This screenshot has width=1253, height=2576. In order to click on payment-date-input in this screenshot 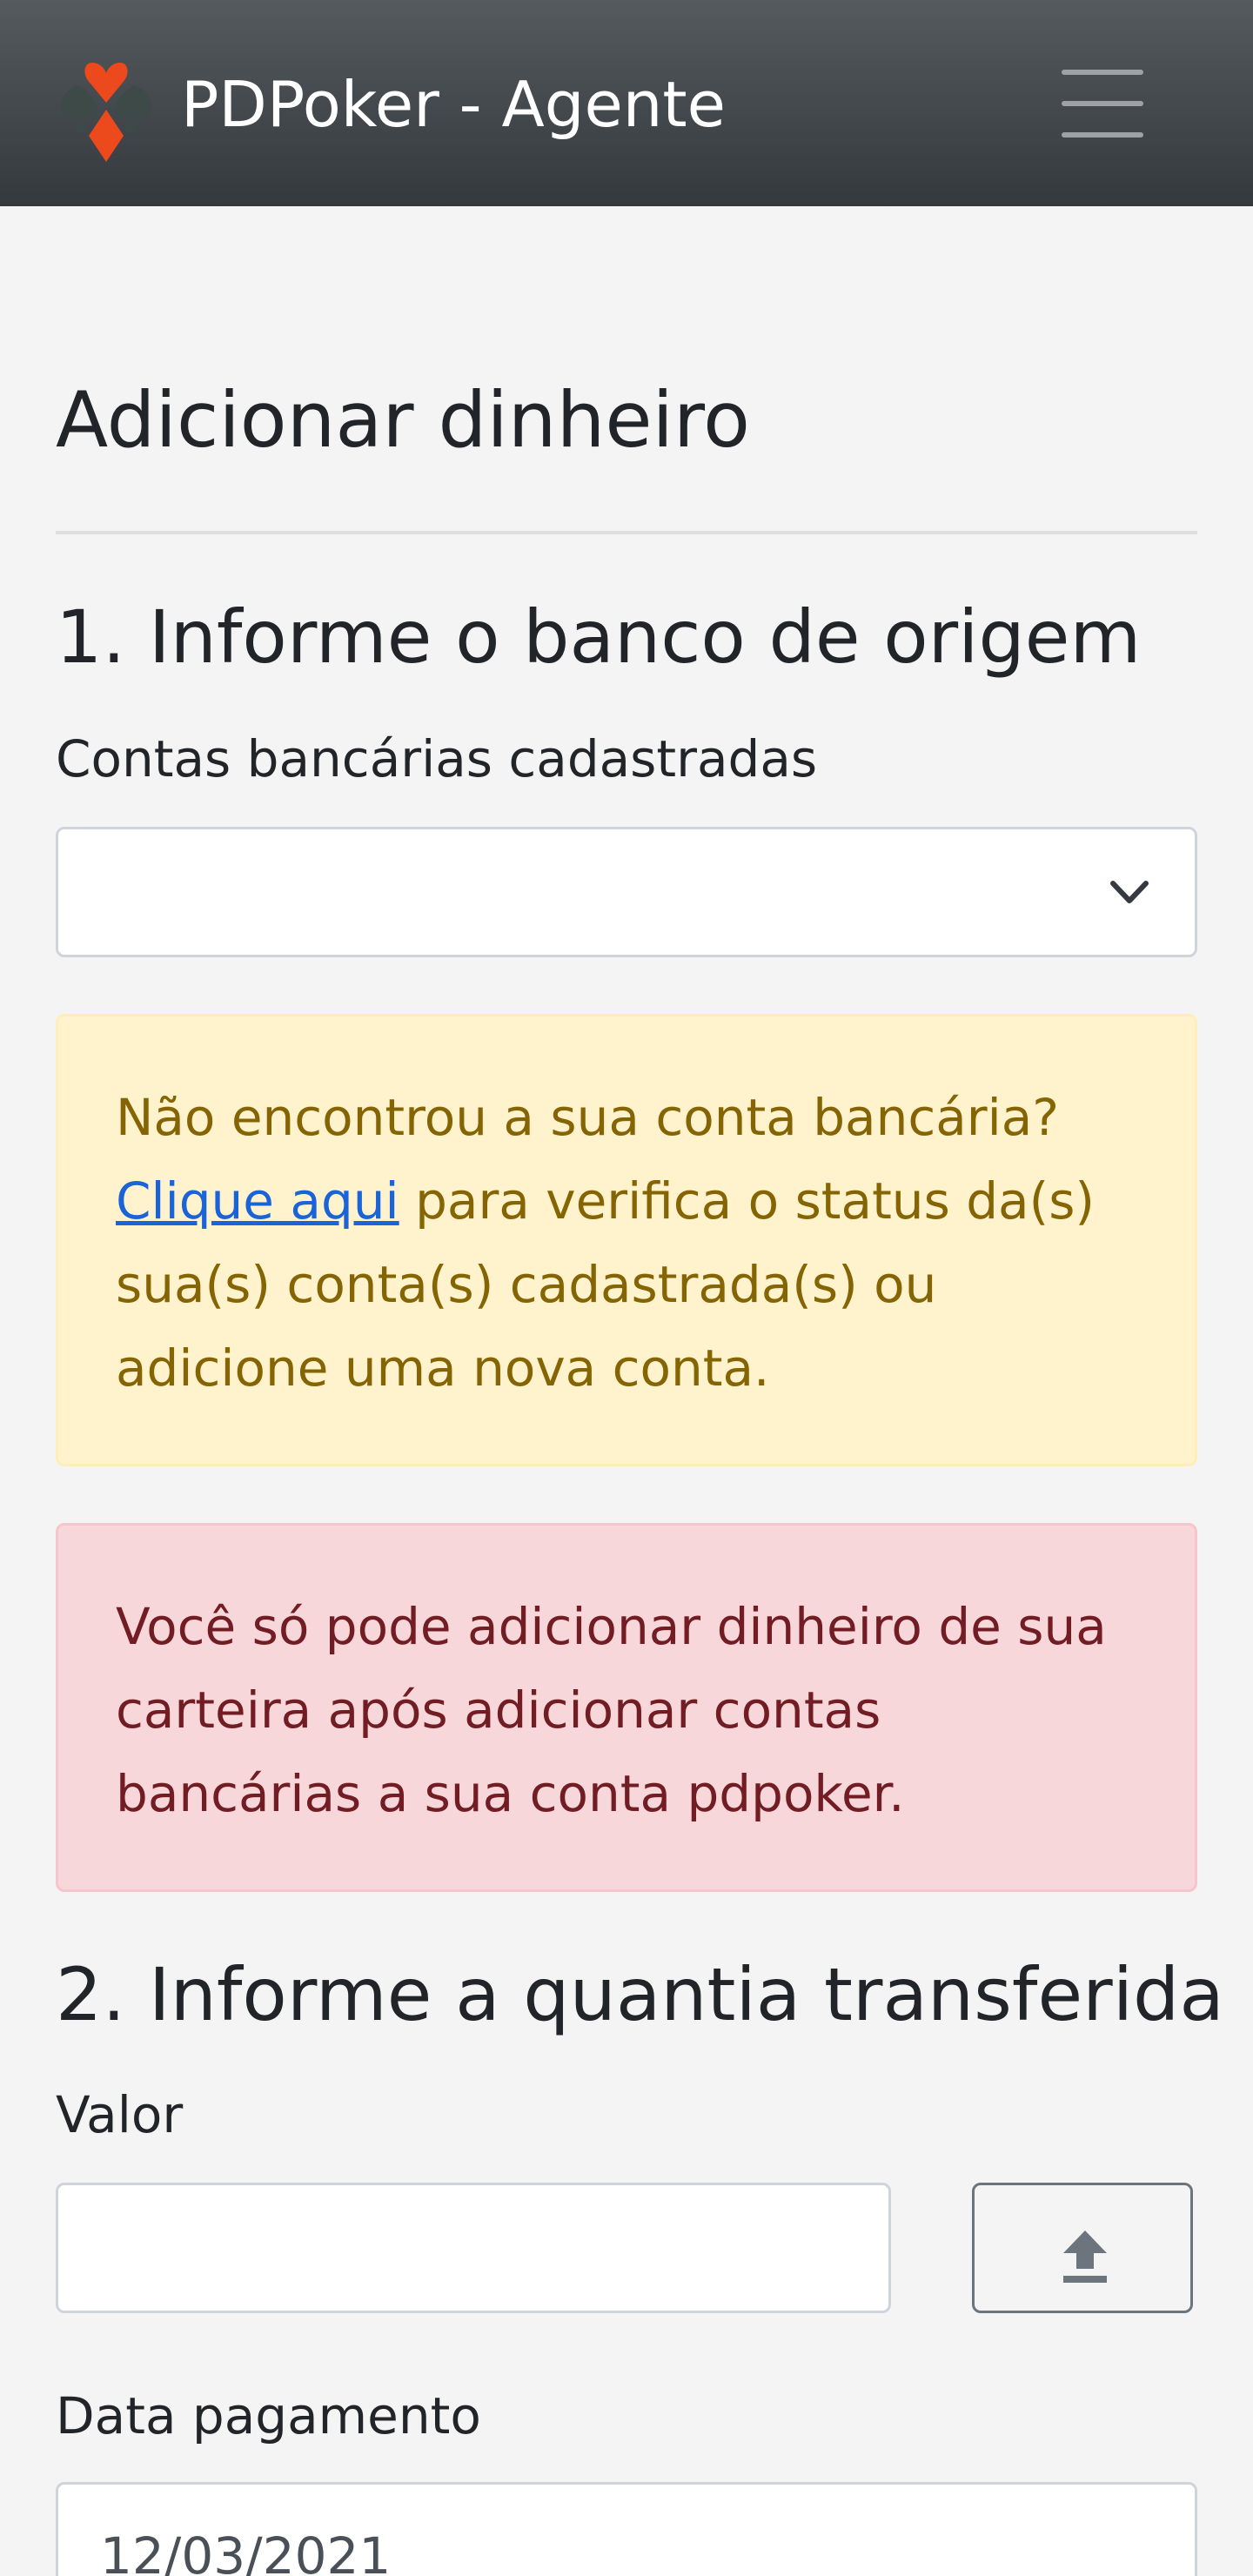, I will do `click(626, 2529)`.